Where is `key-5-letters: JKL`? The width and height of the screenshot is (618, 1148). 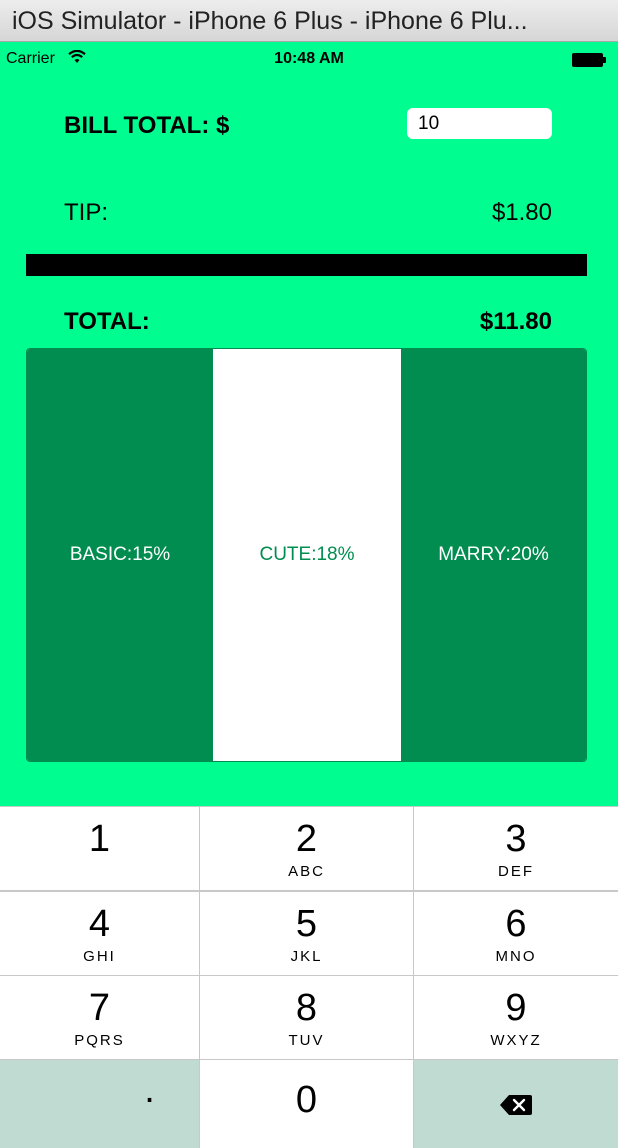 key-5-letters: JKL is located at coordinates (306, 956).